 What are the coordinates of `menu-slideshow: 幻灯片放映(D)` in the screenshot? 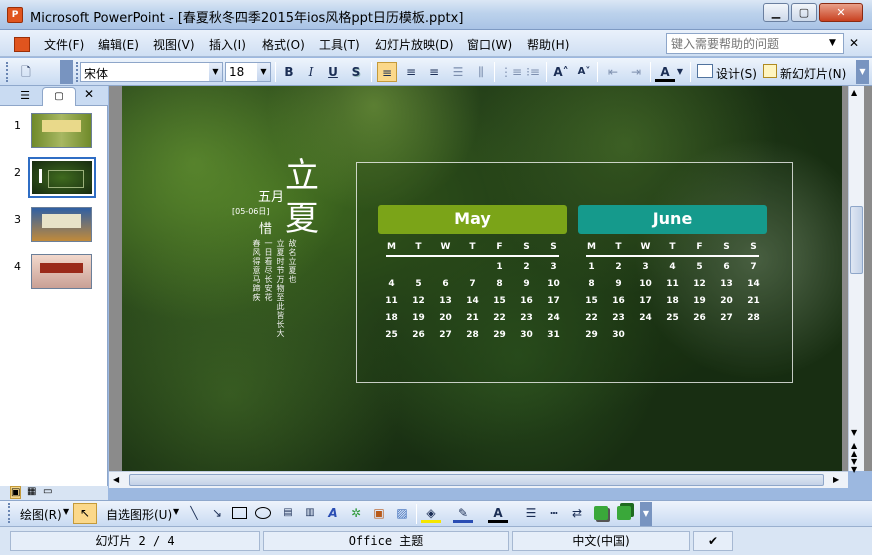 It's located at (414, 44).